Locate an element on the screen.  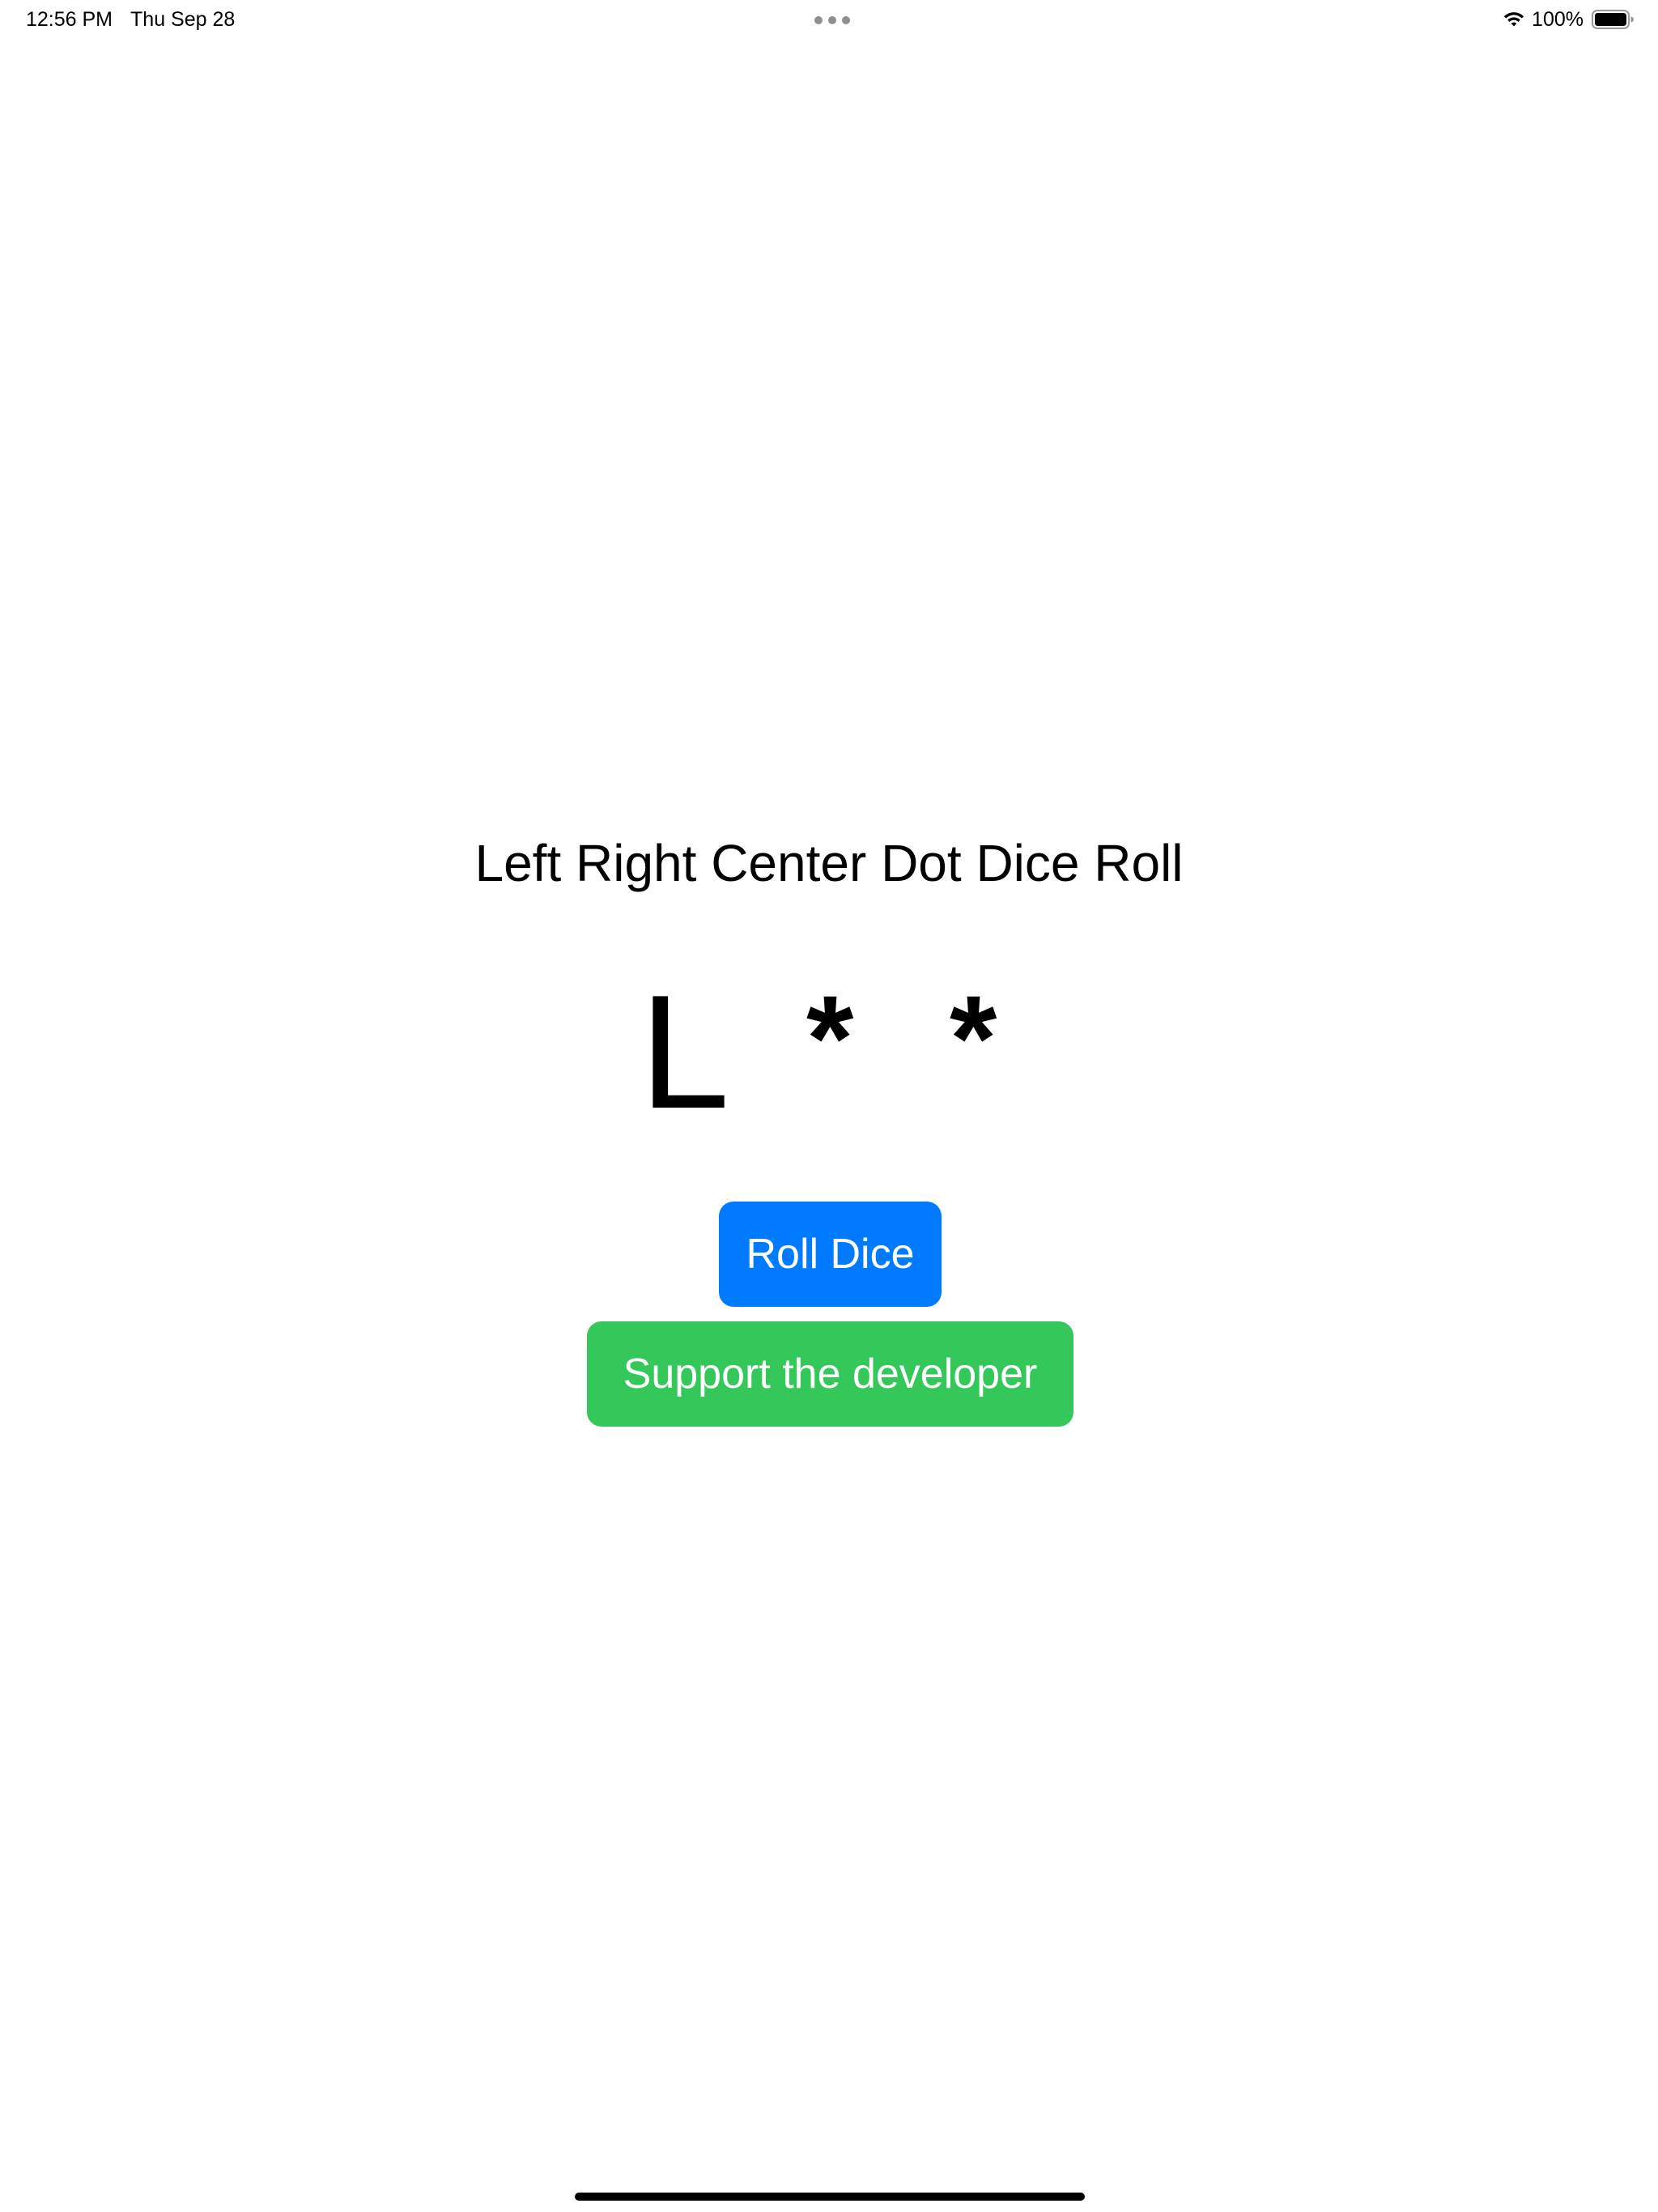
dice-row: L * * is located at coordinates (829, 1053).